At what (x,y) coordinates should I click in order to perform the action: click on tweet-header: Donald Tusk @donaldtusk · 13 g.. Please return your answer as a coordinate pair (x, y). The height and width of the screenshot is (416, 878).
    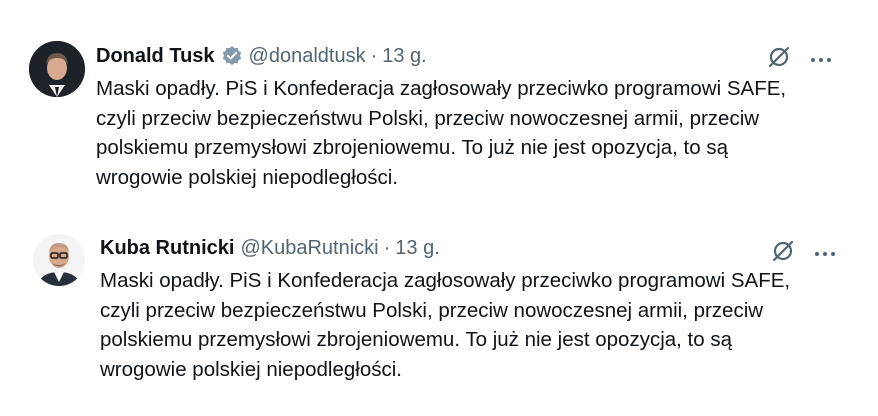
    Looking at the image, I should click on (261, 56).